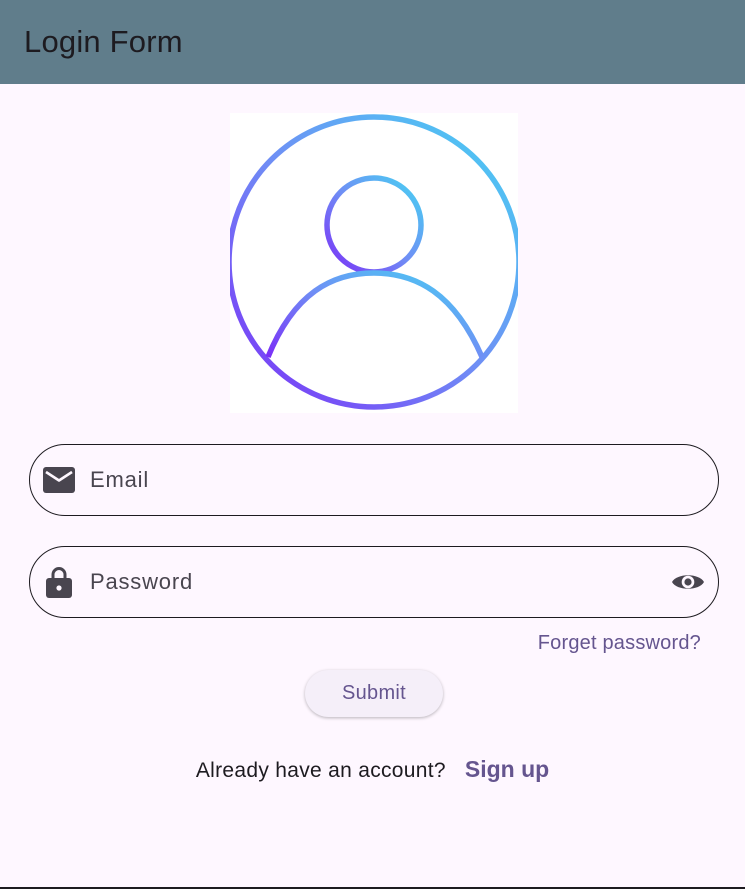 The height and width of the screenshot is (889, 745). What do you see at coordinates (688, 582) in the screenshot?
I see `eye-icon` at bounding box center [688, 582].